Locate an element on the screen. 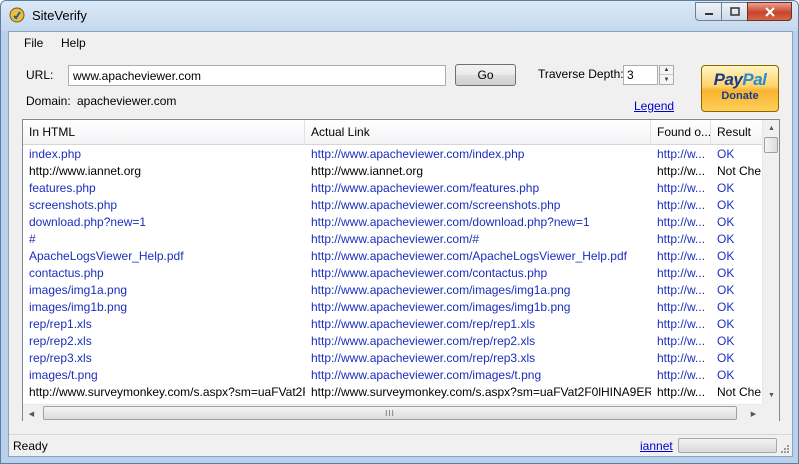 This screenshot has width=799, height=464. paypal-donate-button: PayPal Donate is located at coordinates (740, 88).